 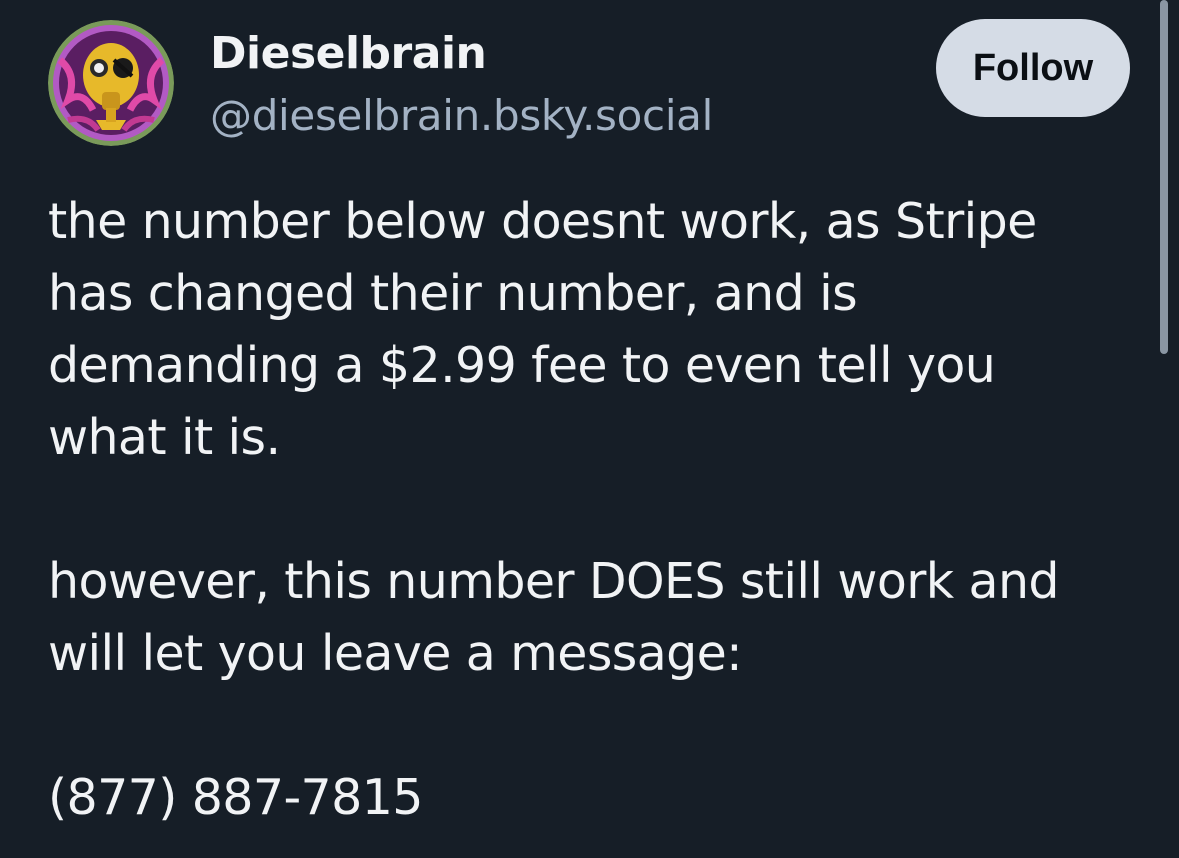 I want to click on gas-mask-avatar-icon, so click(x=111, y=83).